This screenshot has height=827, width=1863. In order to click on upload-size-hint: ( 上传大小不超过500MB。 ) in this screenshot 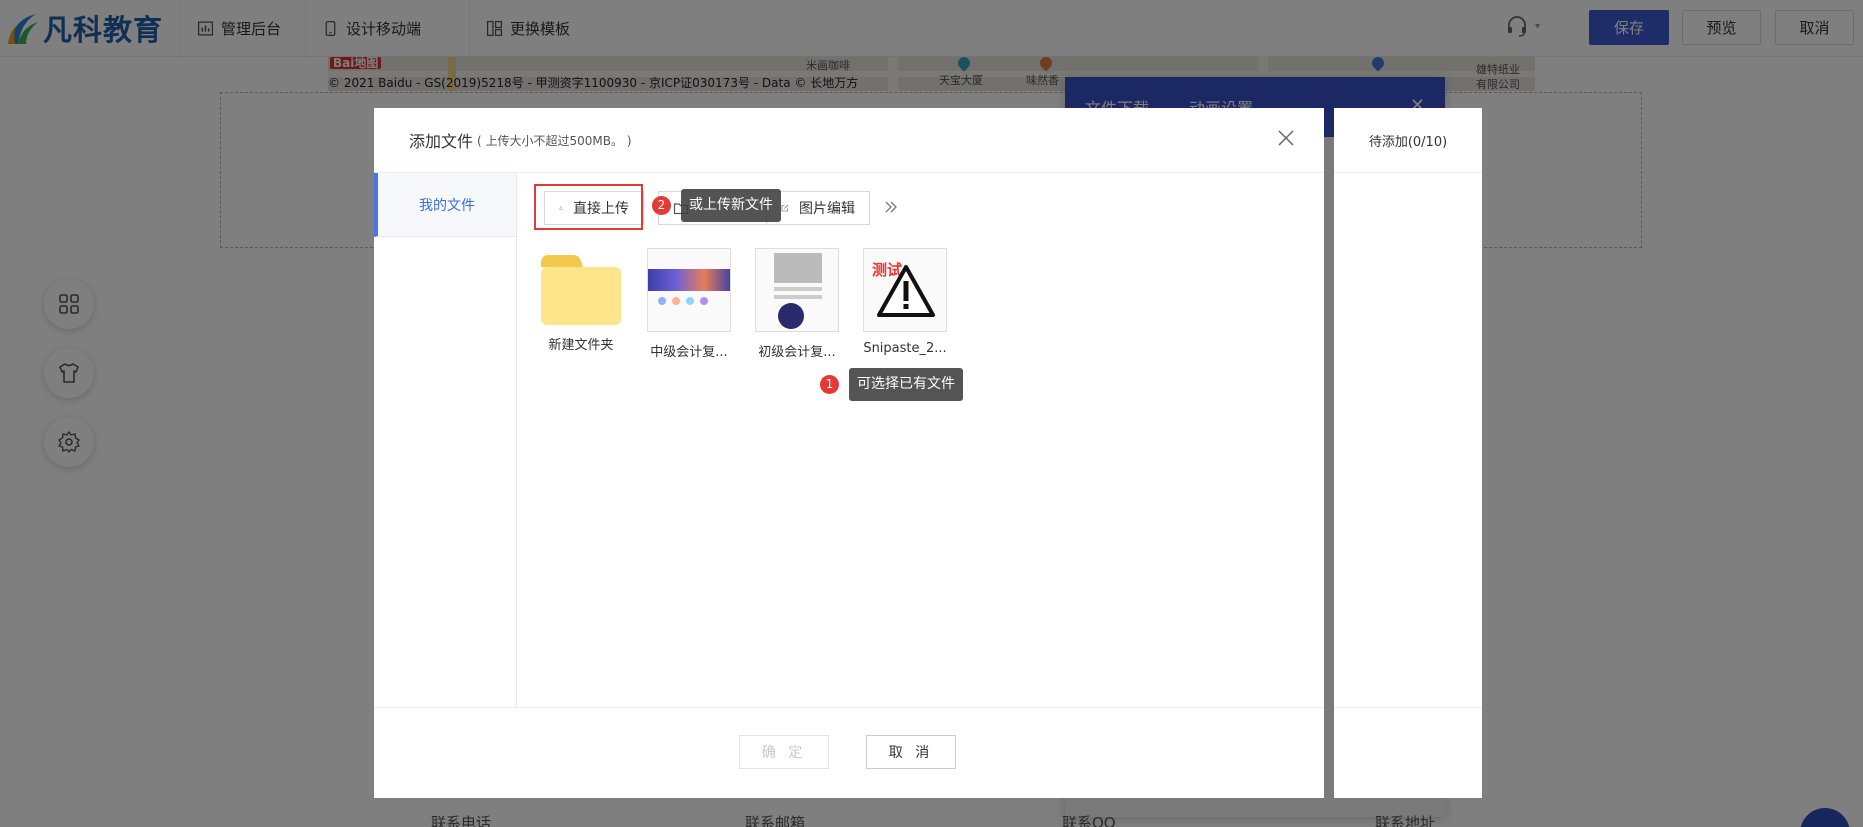, I will do `click(554, 140)`.